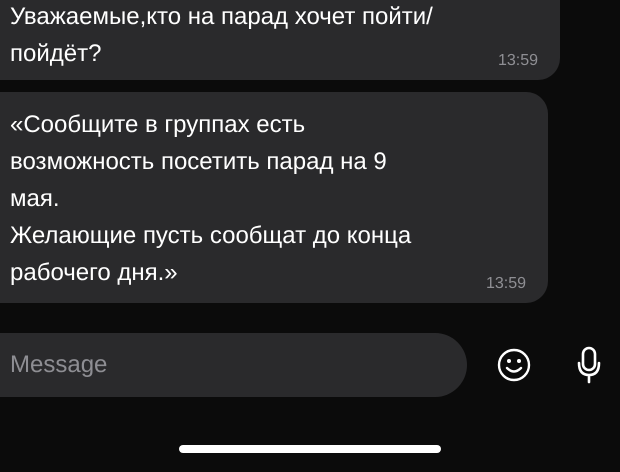  What do you see at coordinates (589, 365) in the screenshot?
I see `microphone-icon` at bounding box center [589, 365].